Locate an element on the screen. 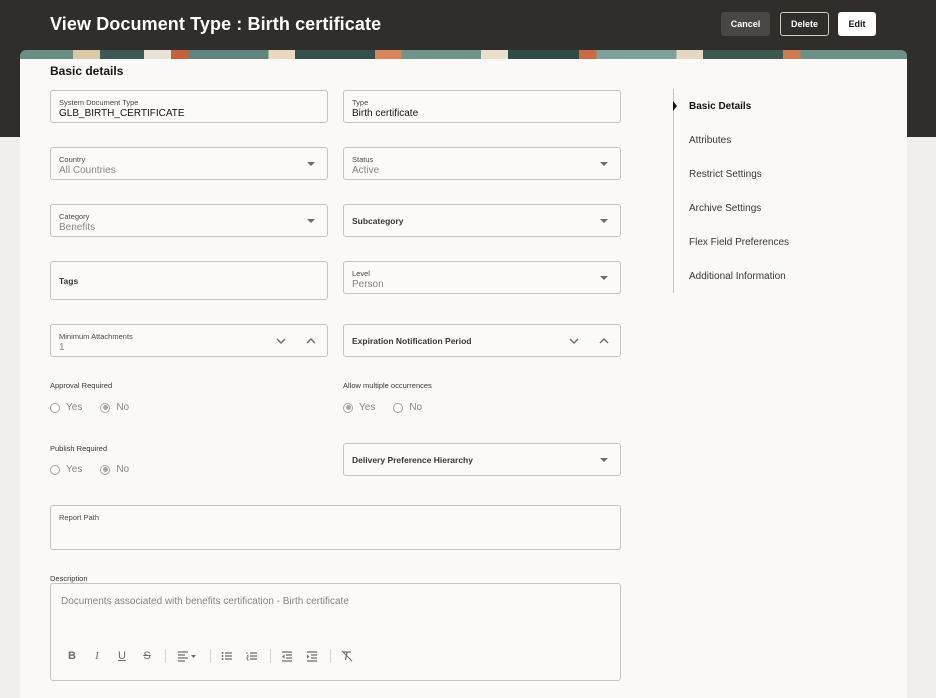  clear-formatting-icon is located at coordinates (347, 656).